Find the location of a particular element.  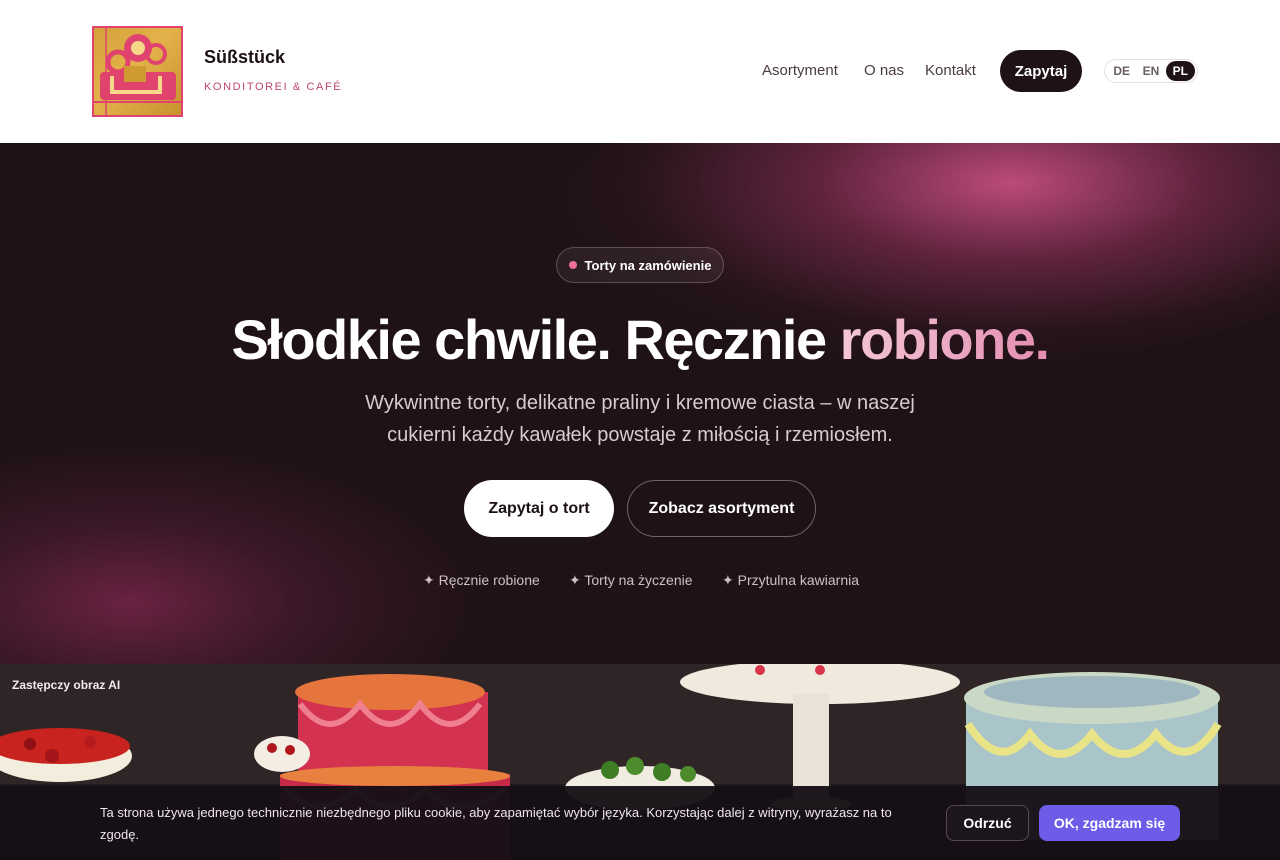

feature-cozy-cafe: ✦ Przytulna kawiarnia is located at coordinates (791, 580).